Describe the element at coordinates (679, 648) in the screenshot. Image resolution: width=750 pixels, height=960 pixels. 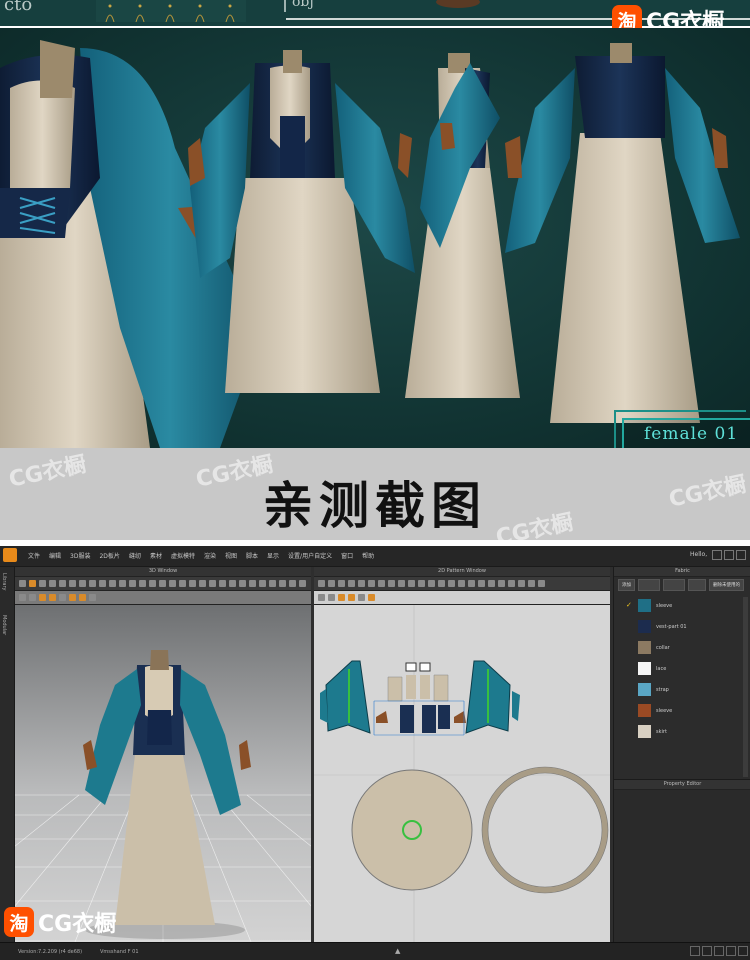
I see `fabric-item: collar` at that location.